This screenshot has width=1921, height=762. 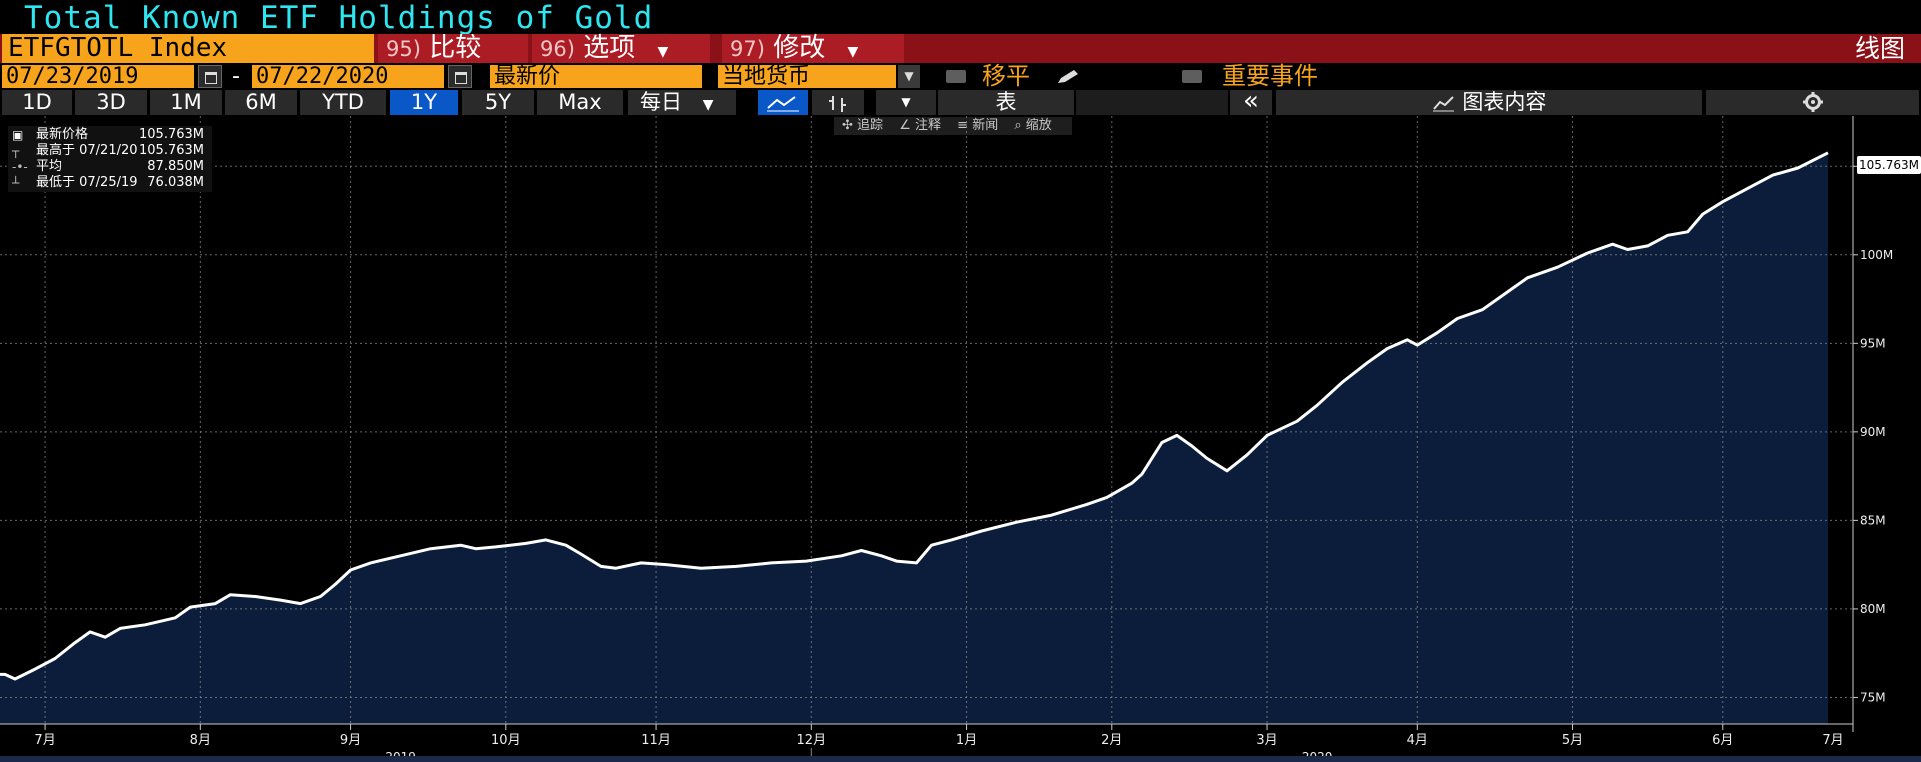 What do you see at coordinates (1447, 102) in the screenshot?
I see `chart-content-icon` at bounding box center [1447, 102].